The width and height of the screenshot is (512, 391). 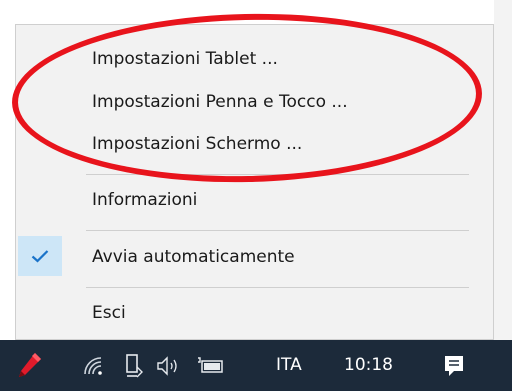 I want to click on menu-item-exit: Esci, so click(x=254, y=313).